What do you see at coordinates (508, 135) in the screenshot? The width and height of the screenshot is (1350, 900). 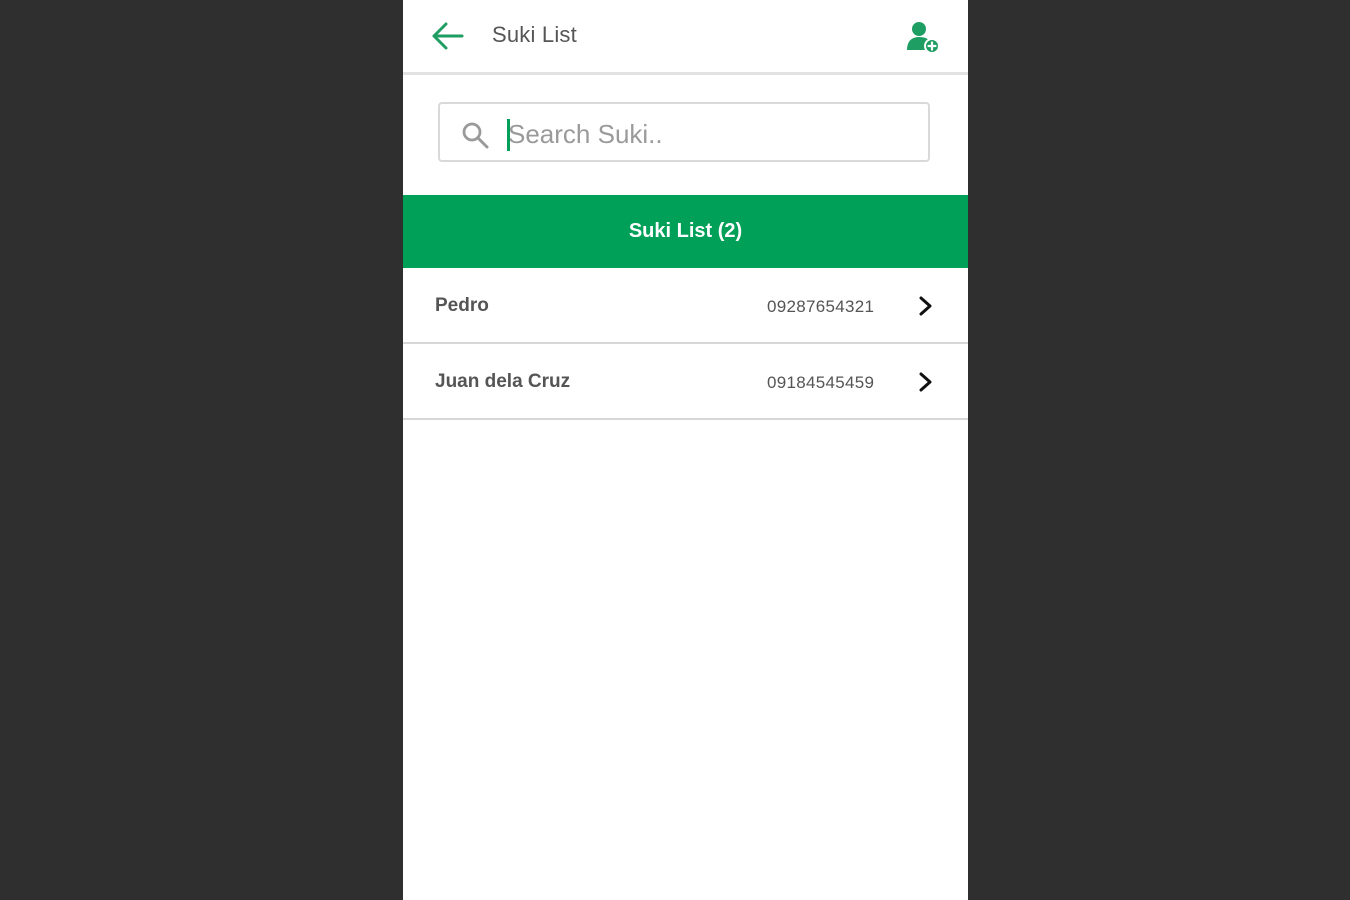 I see `text-cursor` at bounding box center [508, 135].